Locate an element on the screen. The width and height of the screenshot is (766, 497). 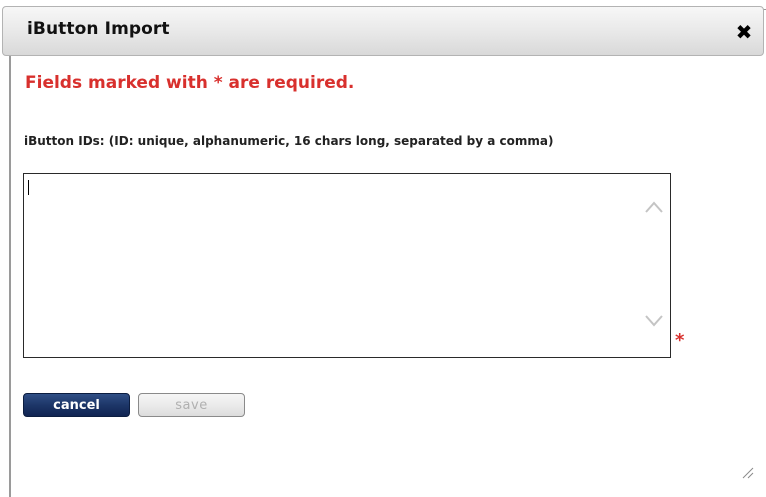
dialog-titlebar: iButton Import ✖ is located at coordinates (383, 31).